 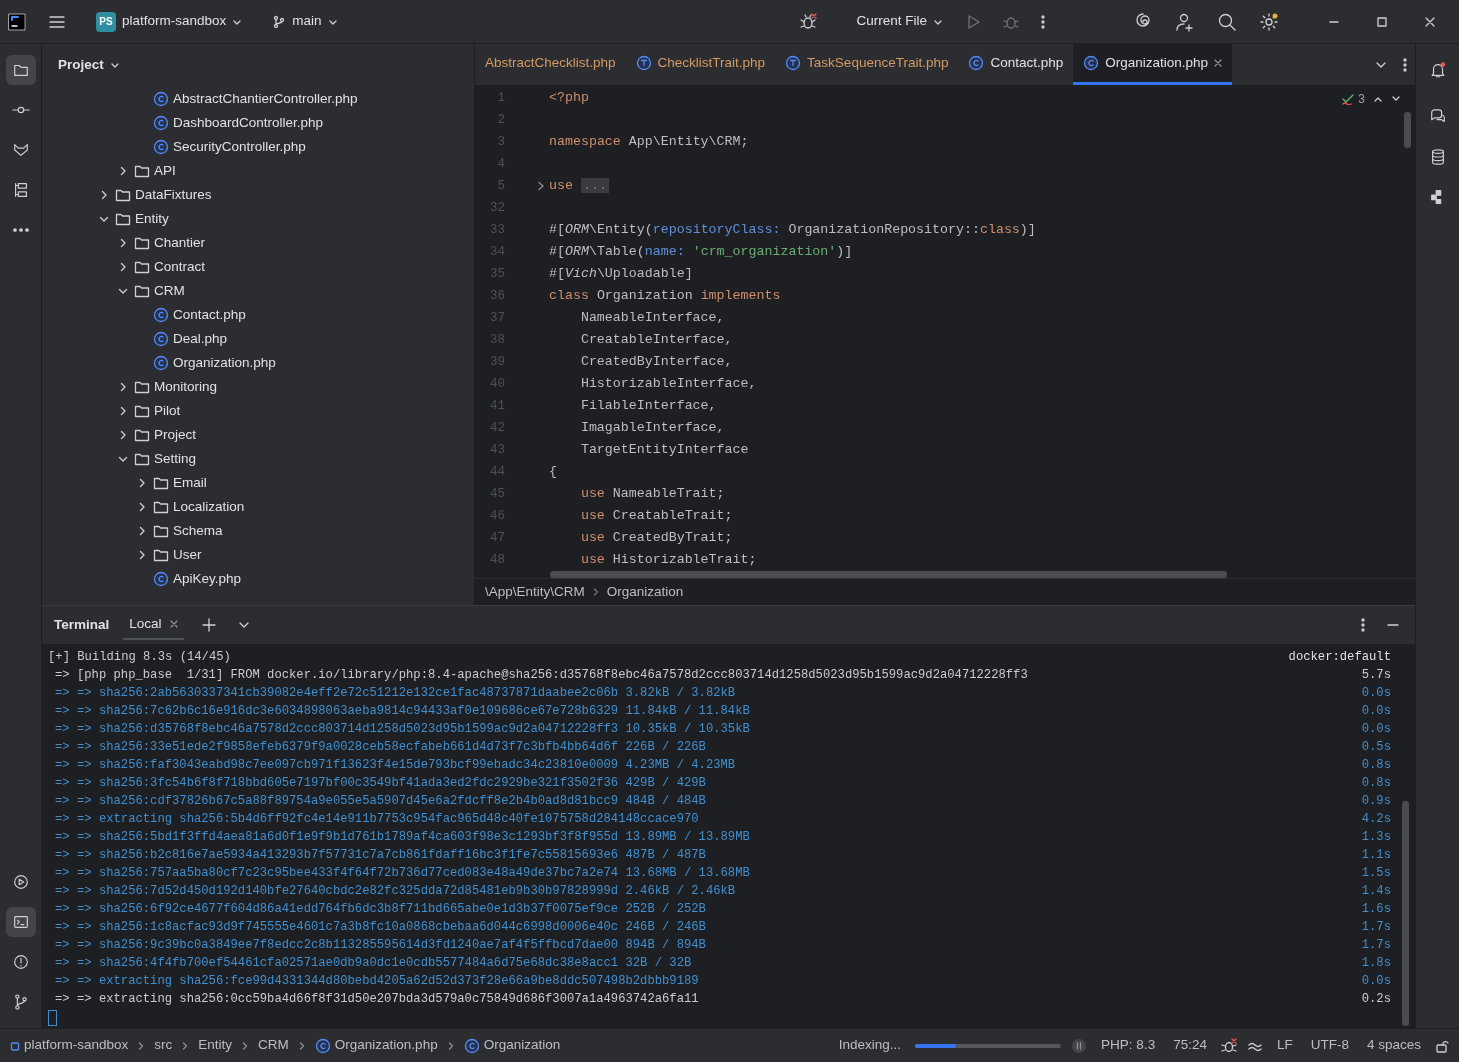 What do you see at coordinates (374, 963) in the screenshot?
I see `terminal-line: => => sha256:4f4fb700ef54461cfa02571ae0db9a0dc1e0cdb5577484a6d75e68dc38e8acc1 32B / 32B` at bounding box center [374, 963].